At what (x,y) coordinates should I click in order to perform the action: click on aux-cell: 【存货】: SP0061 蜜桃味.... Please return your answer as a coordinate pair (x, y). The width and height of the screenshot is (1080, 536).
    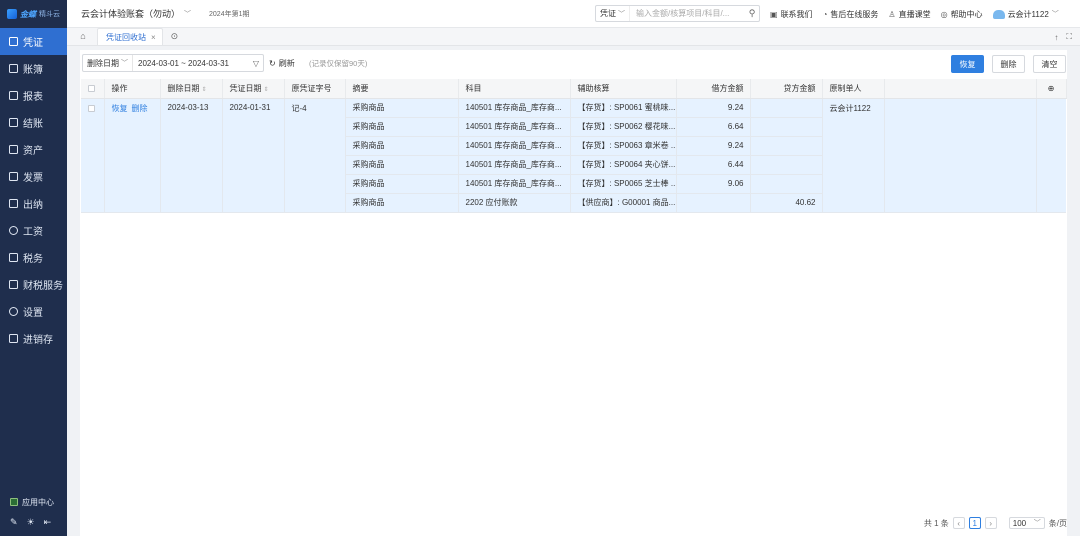
    Looking at the image, I should click on (623, 108).